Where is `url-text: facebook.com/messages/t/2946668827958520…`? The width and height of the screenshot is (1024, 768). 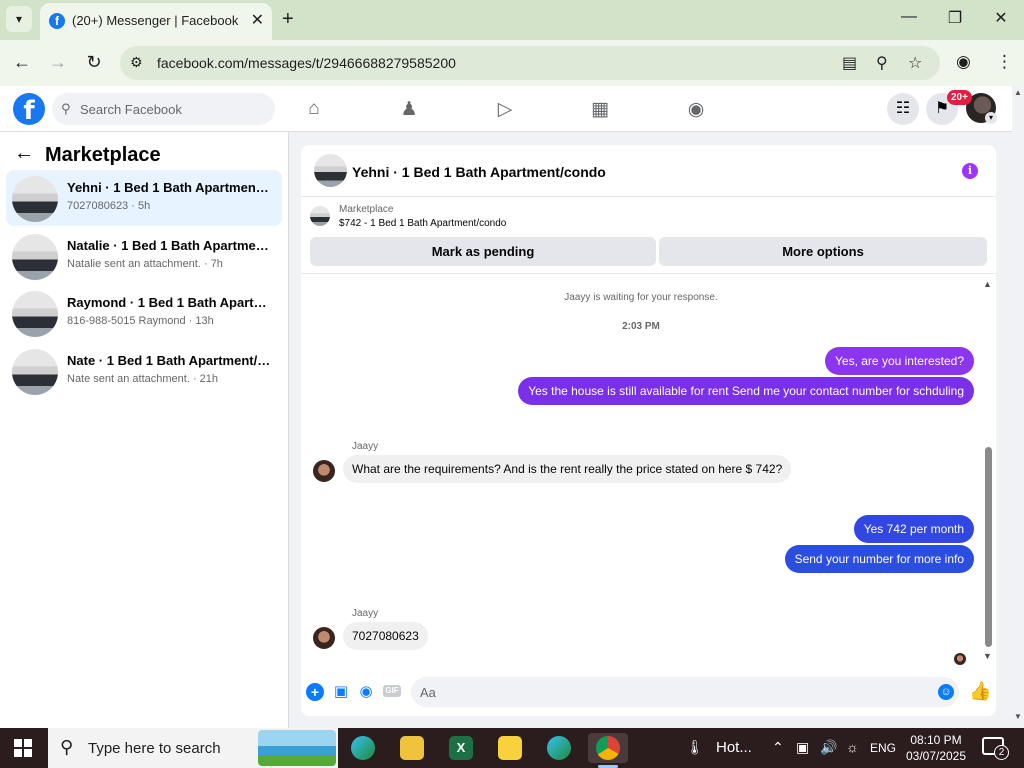
url-text: facebook.com/messages/t/2946668827958520… is located at coordinates (306, 63).